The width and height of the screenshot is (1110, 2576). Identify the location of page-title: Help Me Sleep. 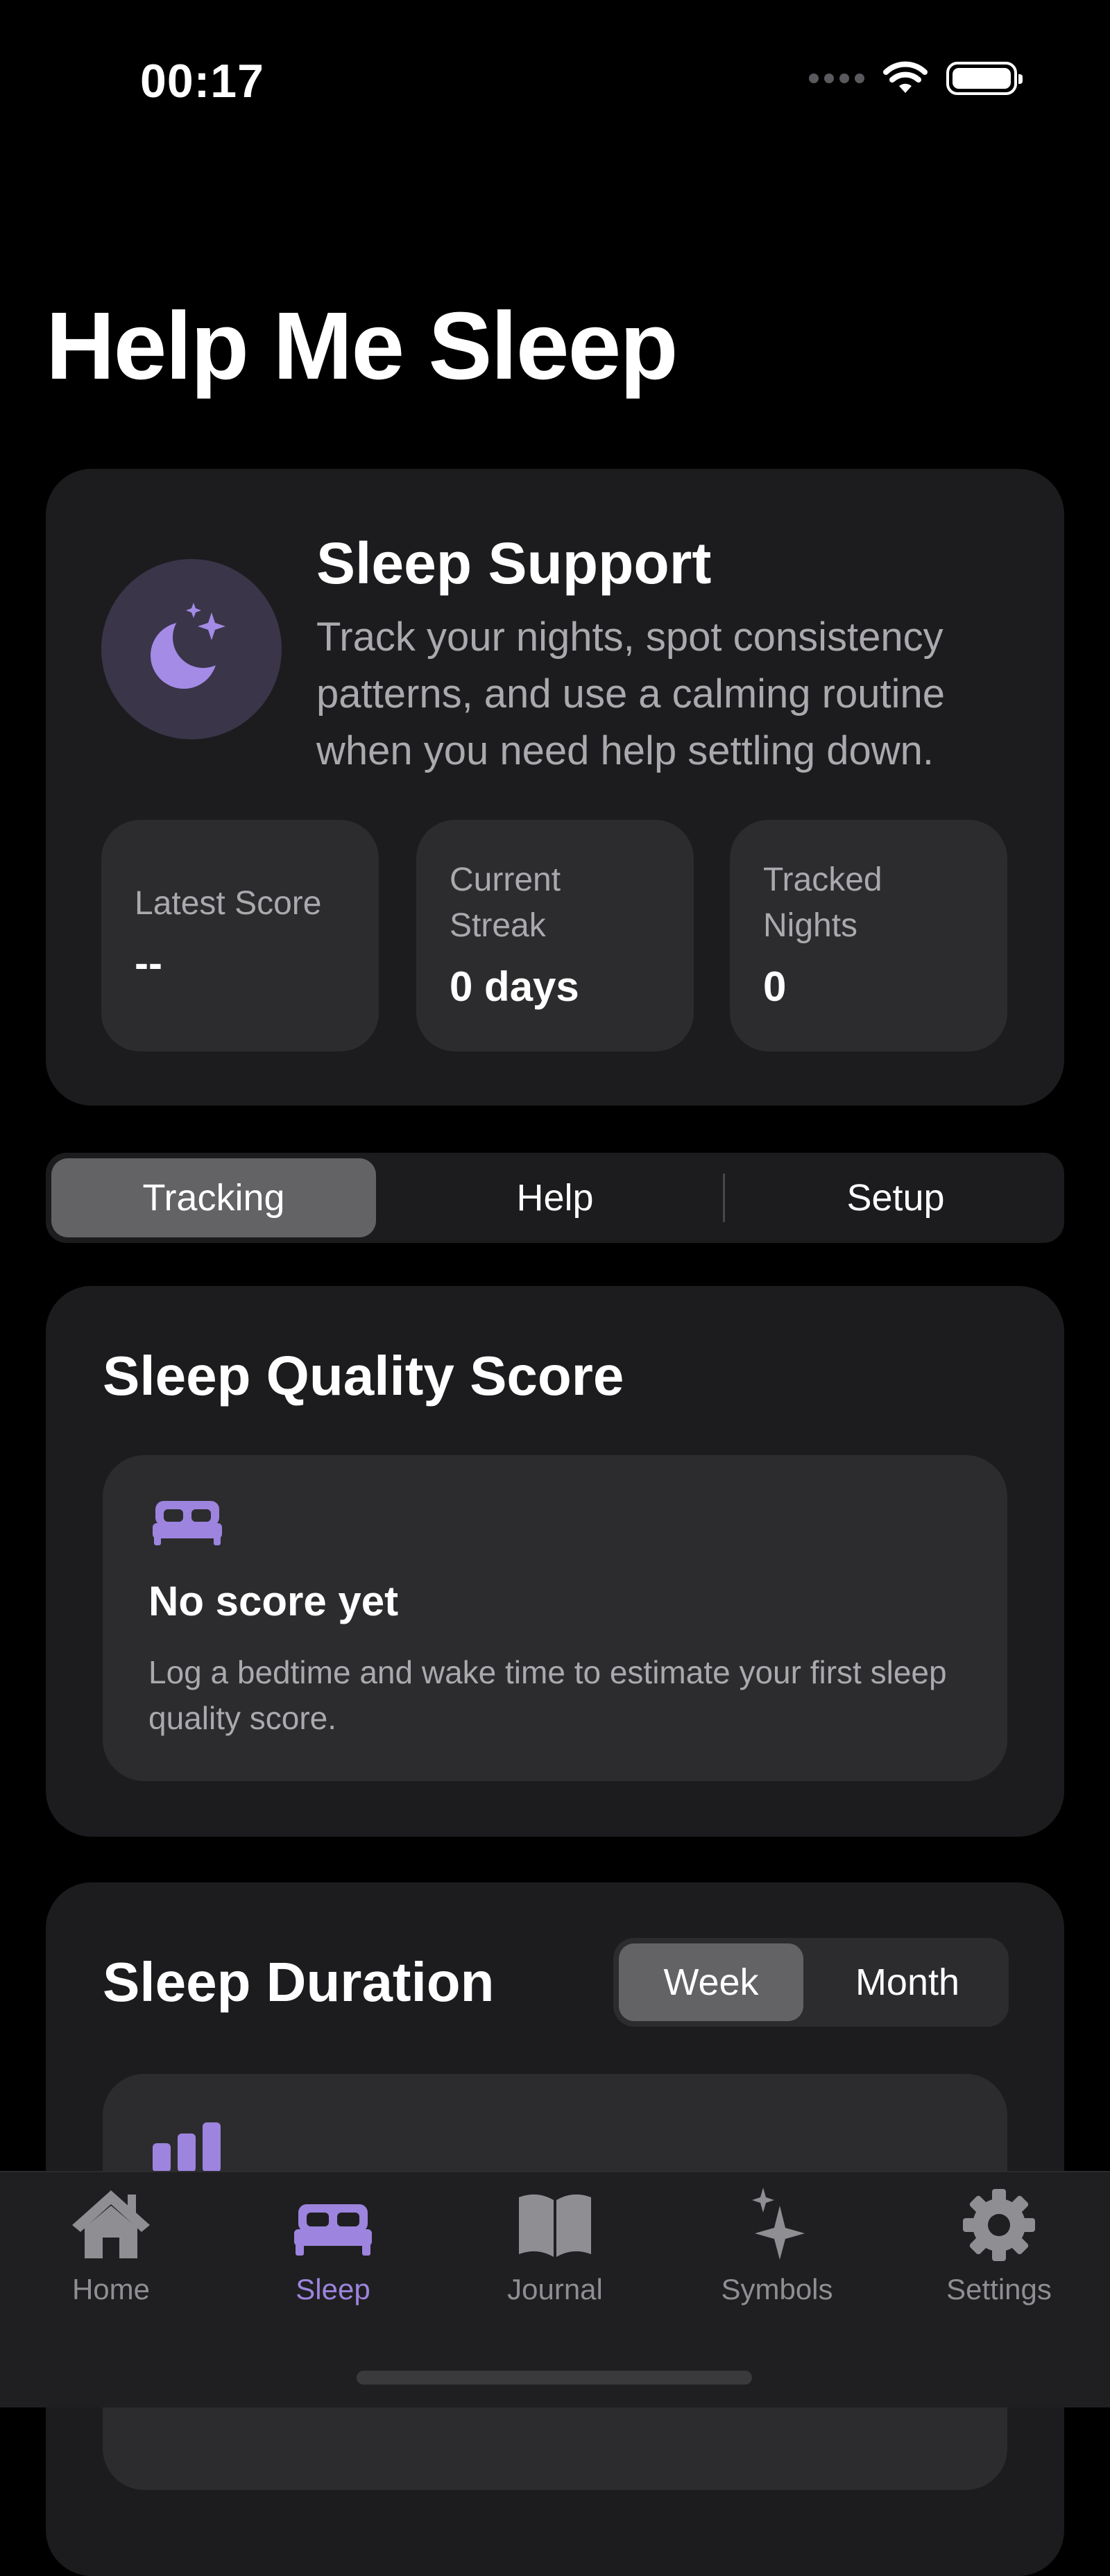
(362, 346).